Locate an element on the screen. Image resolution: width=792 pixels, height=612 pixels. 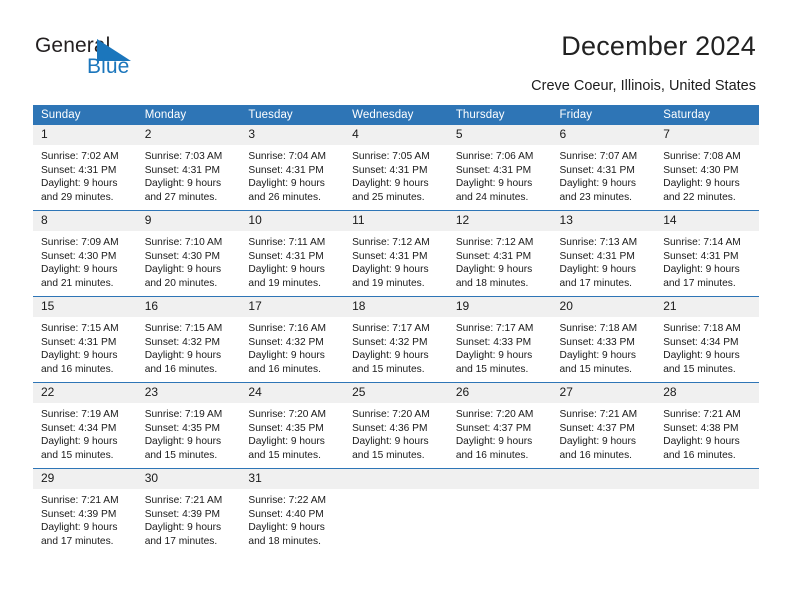
calendar-empty-cell is located at coordinates (603, 511).